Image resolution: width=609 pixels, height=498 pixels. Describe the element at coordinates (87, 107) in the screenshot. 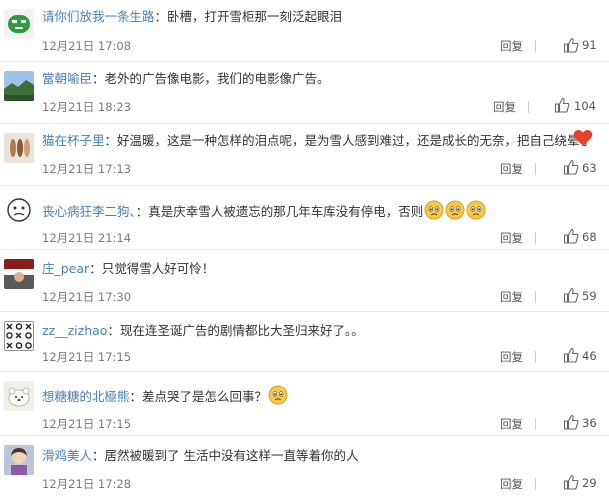

I see `timestamp: 12月21日 18:23` at that location.